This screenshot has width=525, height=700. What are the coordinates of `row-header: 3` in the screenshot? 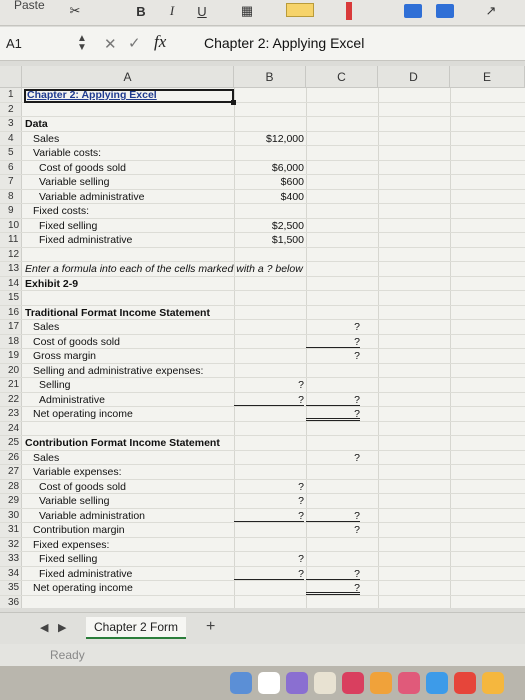 It's located at (11, 124).